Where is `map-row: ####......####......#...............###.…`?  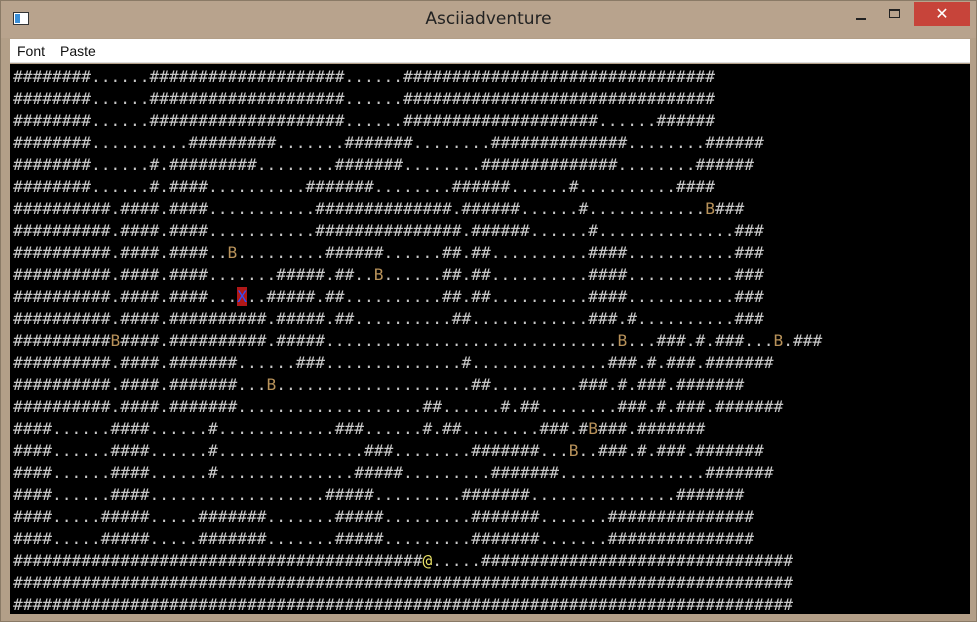
map-row: ####......####......#...............###.… is located at coordinates (388, 450).